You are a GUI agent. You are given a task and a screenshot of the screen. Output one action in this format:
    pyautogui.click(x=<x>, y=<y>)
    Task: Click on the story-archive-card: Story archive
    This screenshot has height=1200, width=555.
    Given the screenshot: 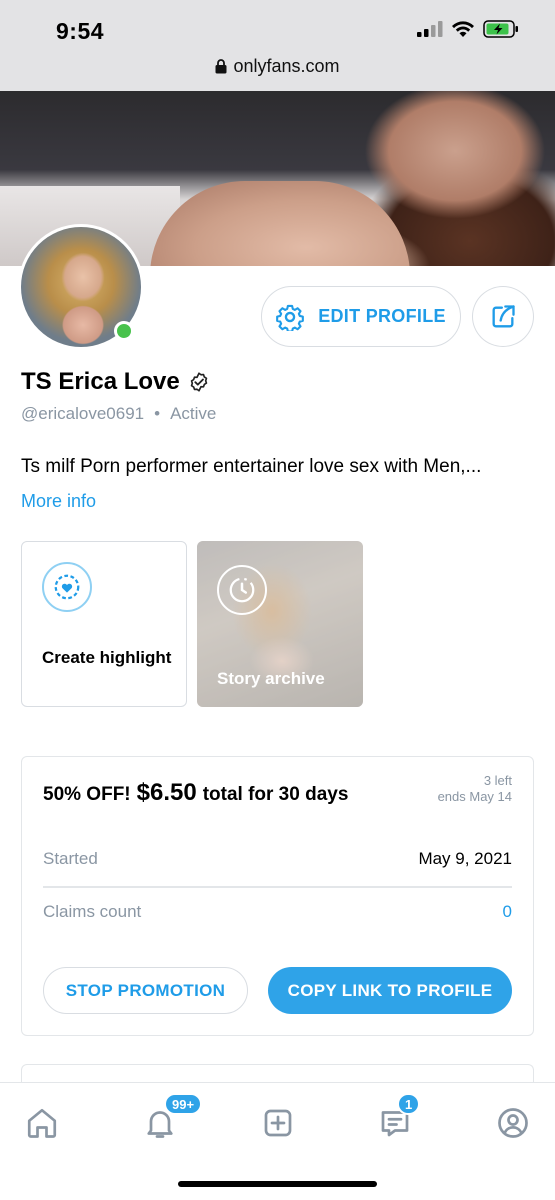 What is the action you would take?
    pyautogui.click(x=280, y=624)
    